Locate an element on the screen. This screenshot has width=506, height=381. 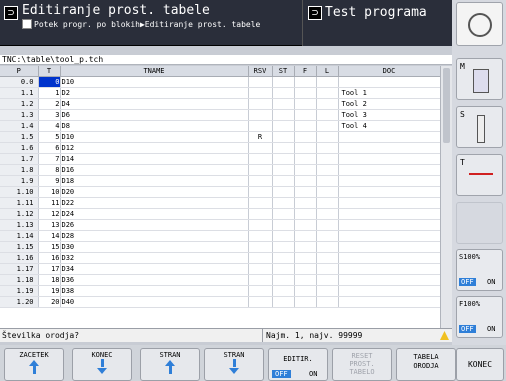
cell-tname: D30 is located at coordinates (154, 247).